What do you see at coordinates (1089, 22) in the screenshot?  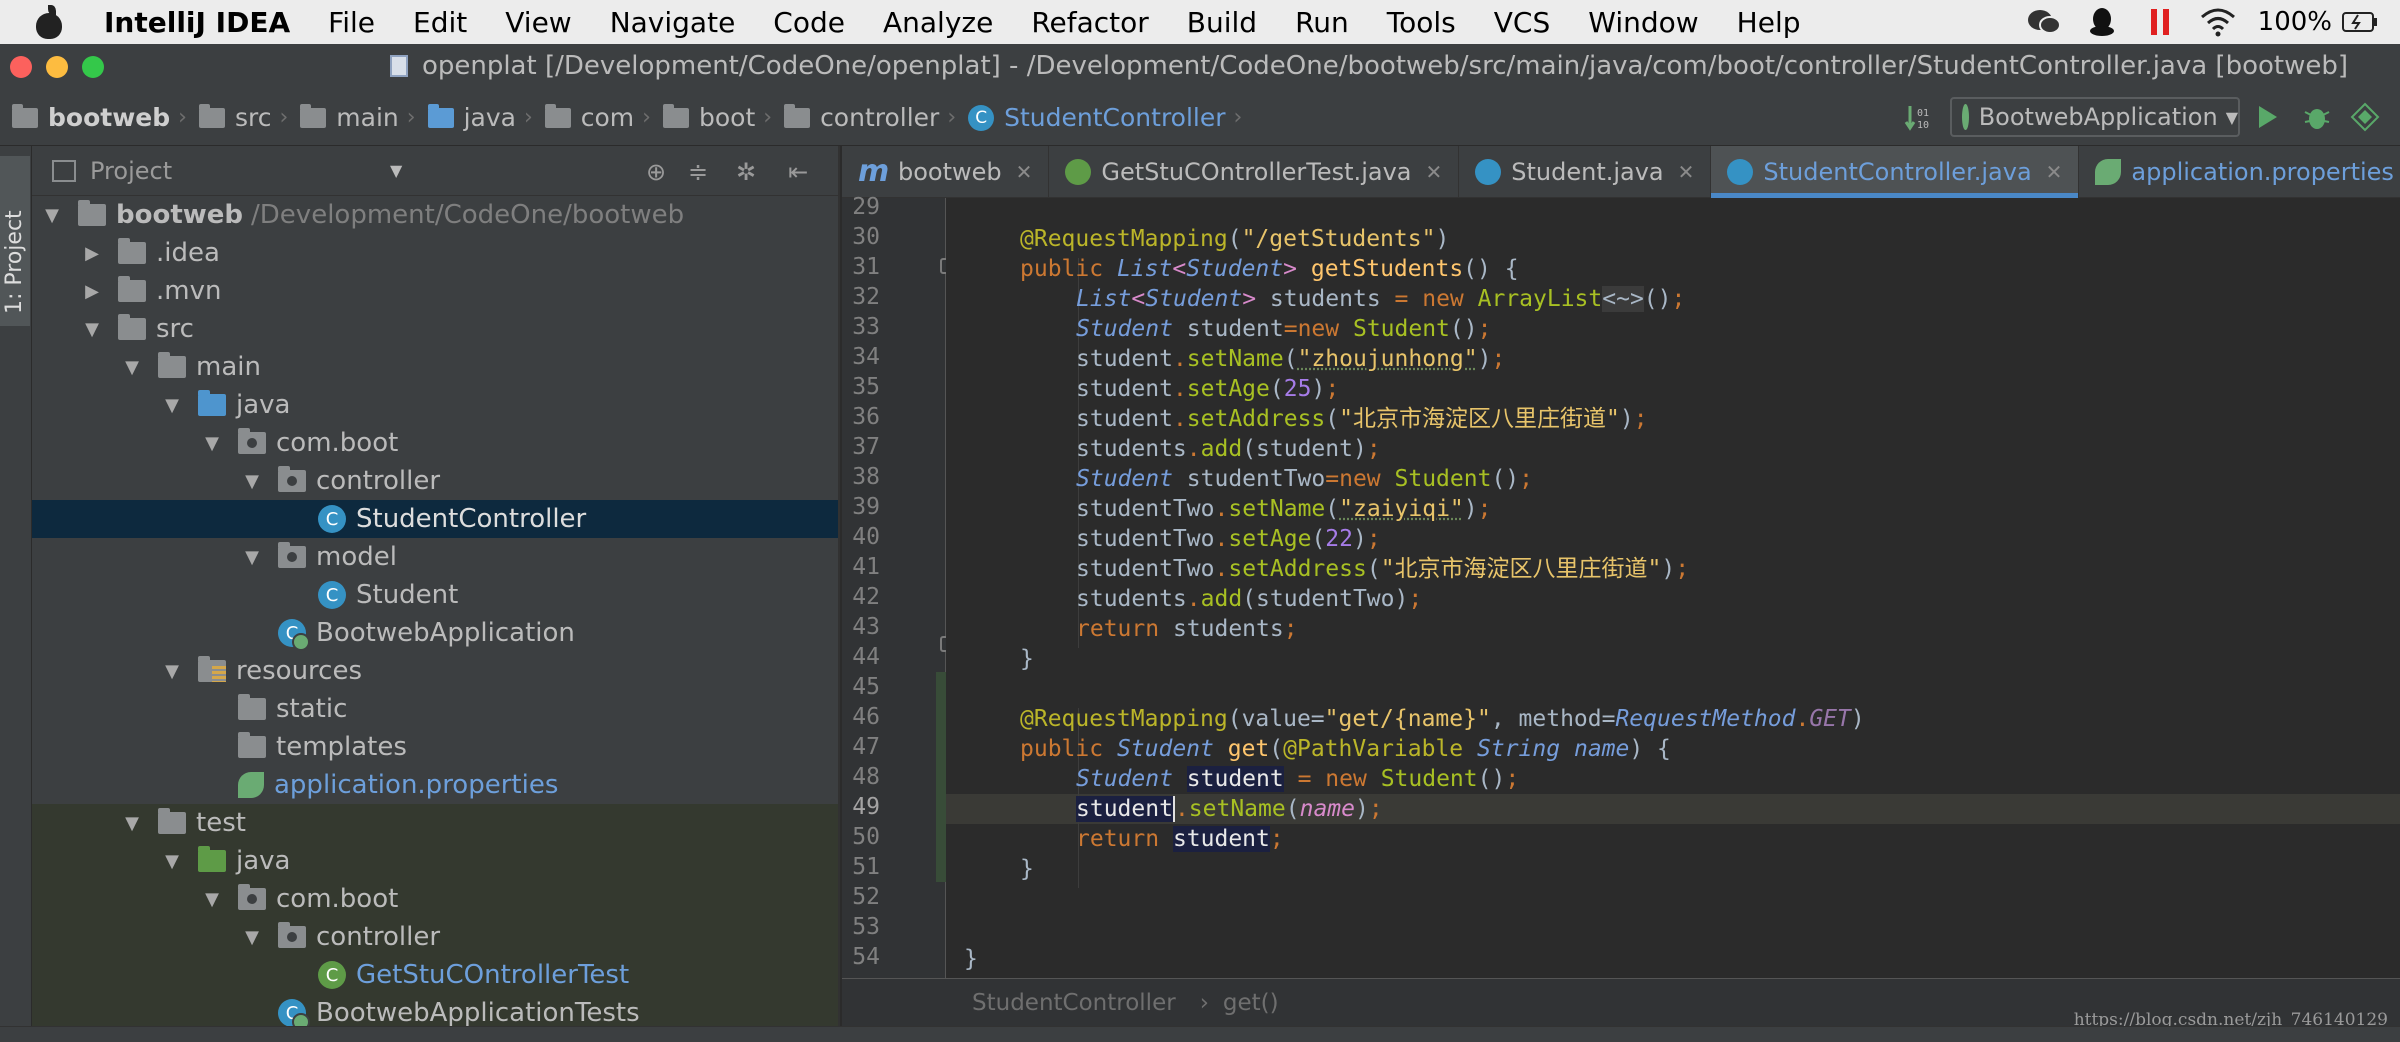 I see `menu-refactor: Refactor` at bounding box center [1089, 22].